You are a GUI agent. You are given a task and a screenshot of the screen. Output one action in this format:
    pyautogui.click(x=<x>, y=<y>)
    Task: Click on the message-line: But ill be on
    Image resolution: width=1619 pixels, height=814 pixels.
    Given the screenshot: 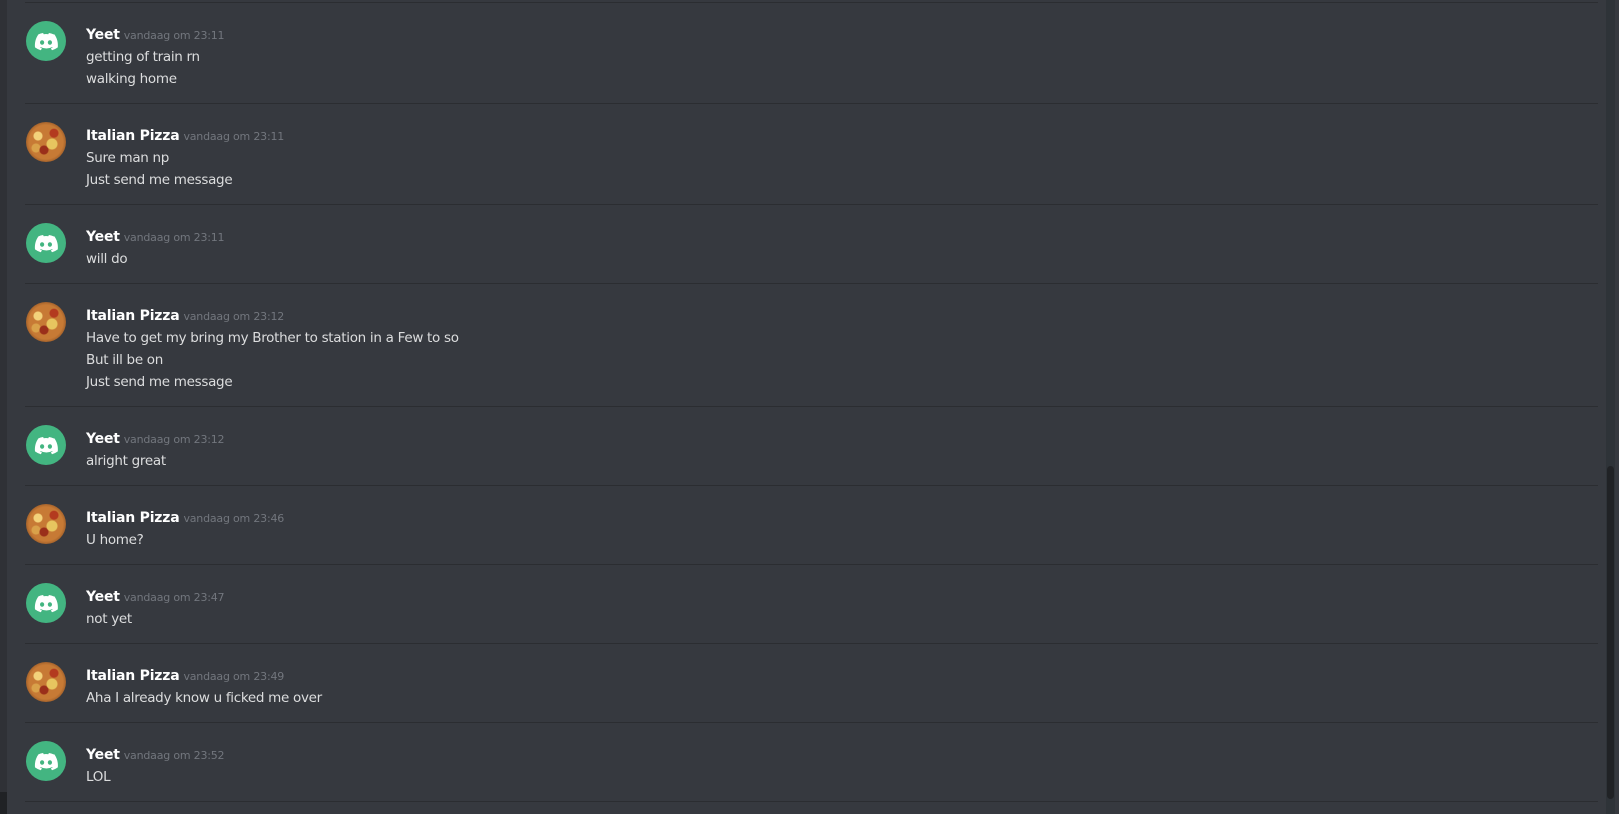 What is the action you would take?
    pyautogui.click(x=125, y=360)
    